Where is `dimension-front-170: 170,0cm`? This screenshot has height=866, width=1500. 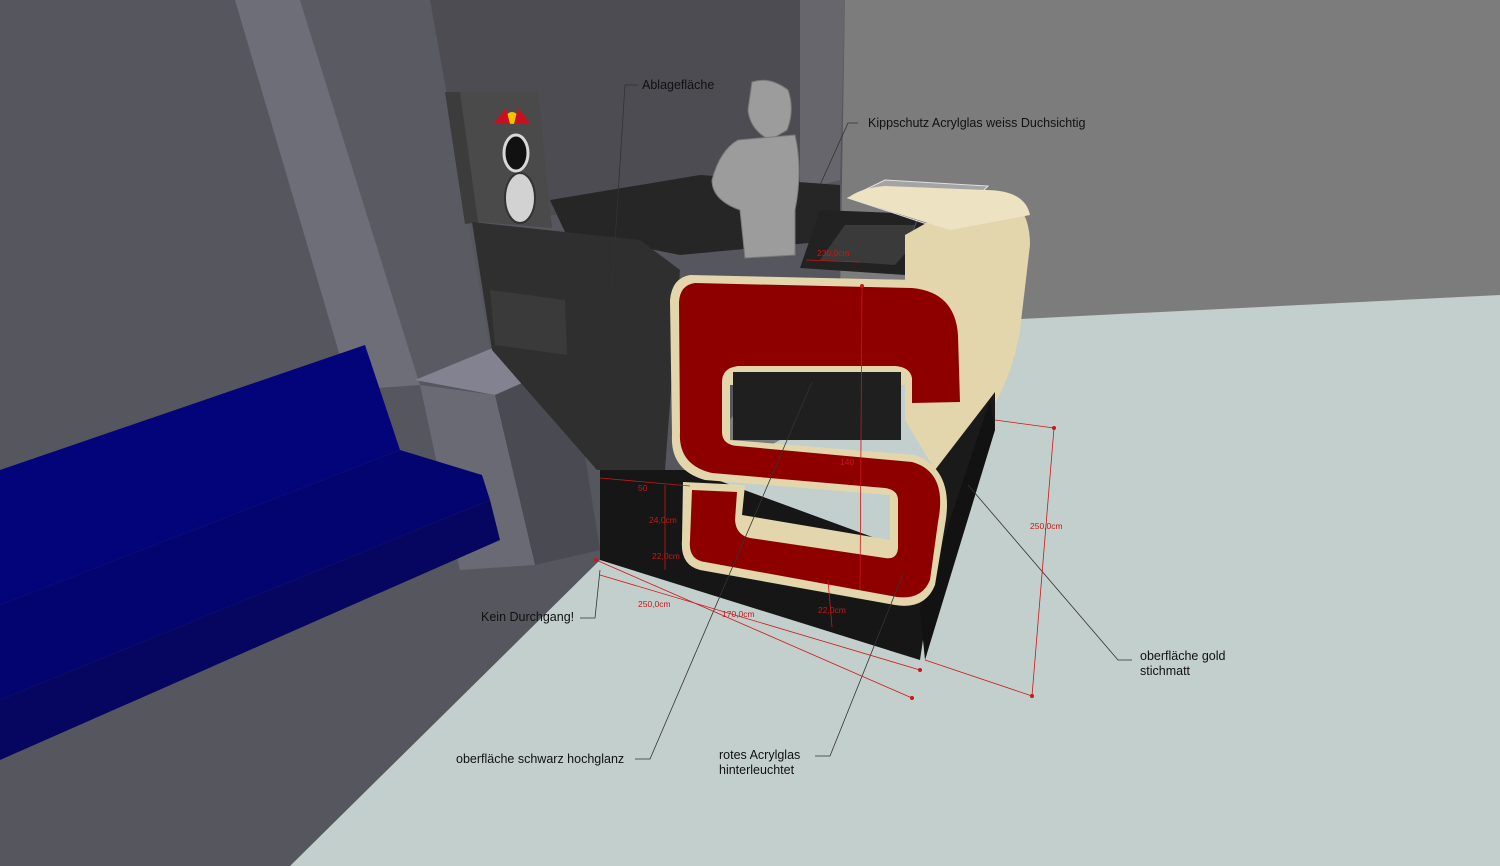
dimension-front-170: 170,0cm is located at coordinates (738, 614).